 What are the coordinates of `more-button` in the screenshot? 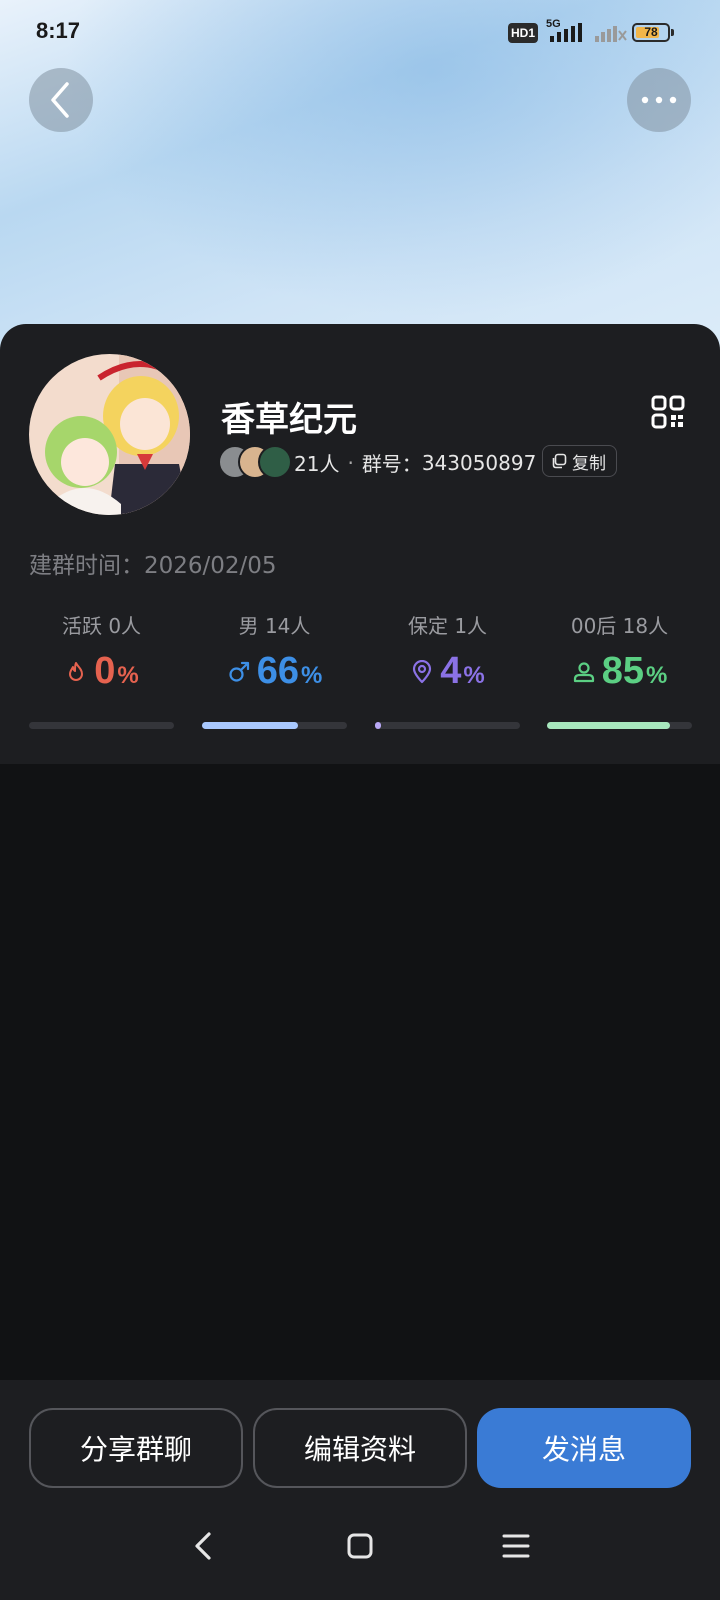 It's located at (659, 100).